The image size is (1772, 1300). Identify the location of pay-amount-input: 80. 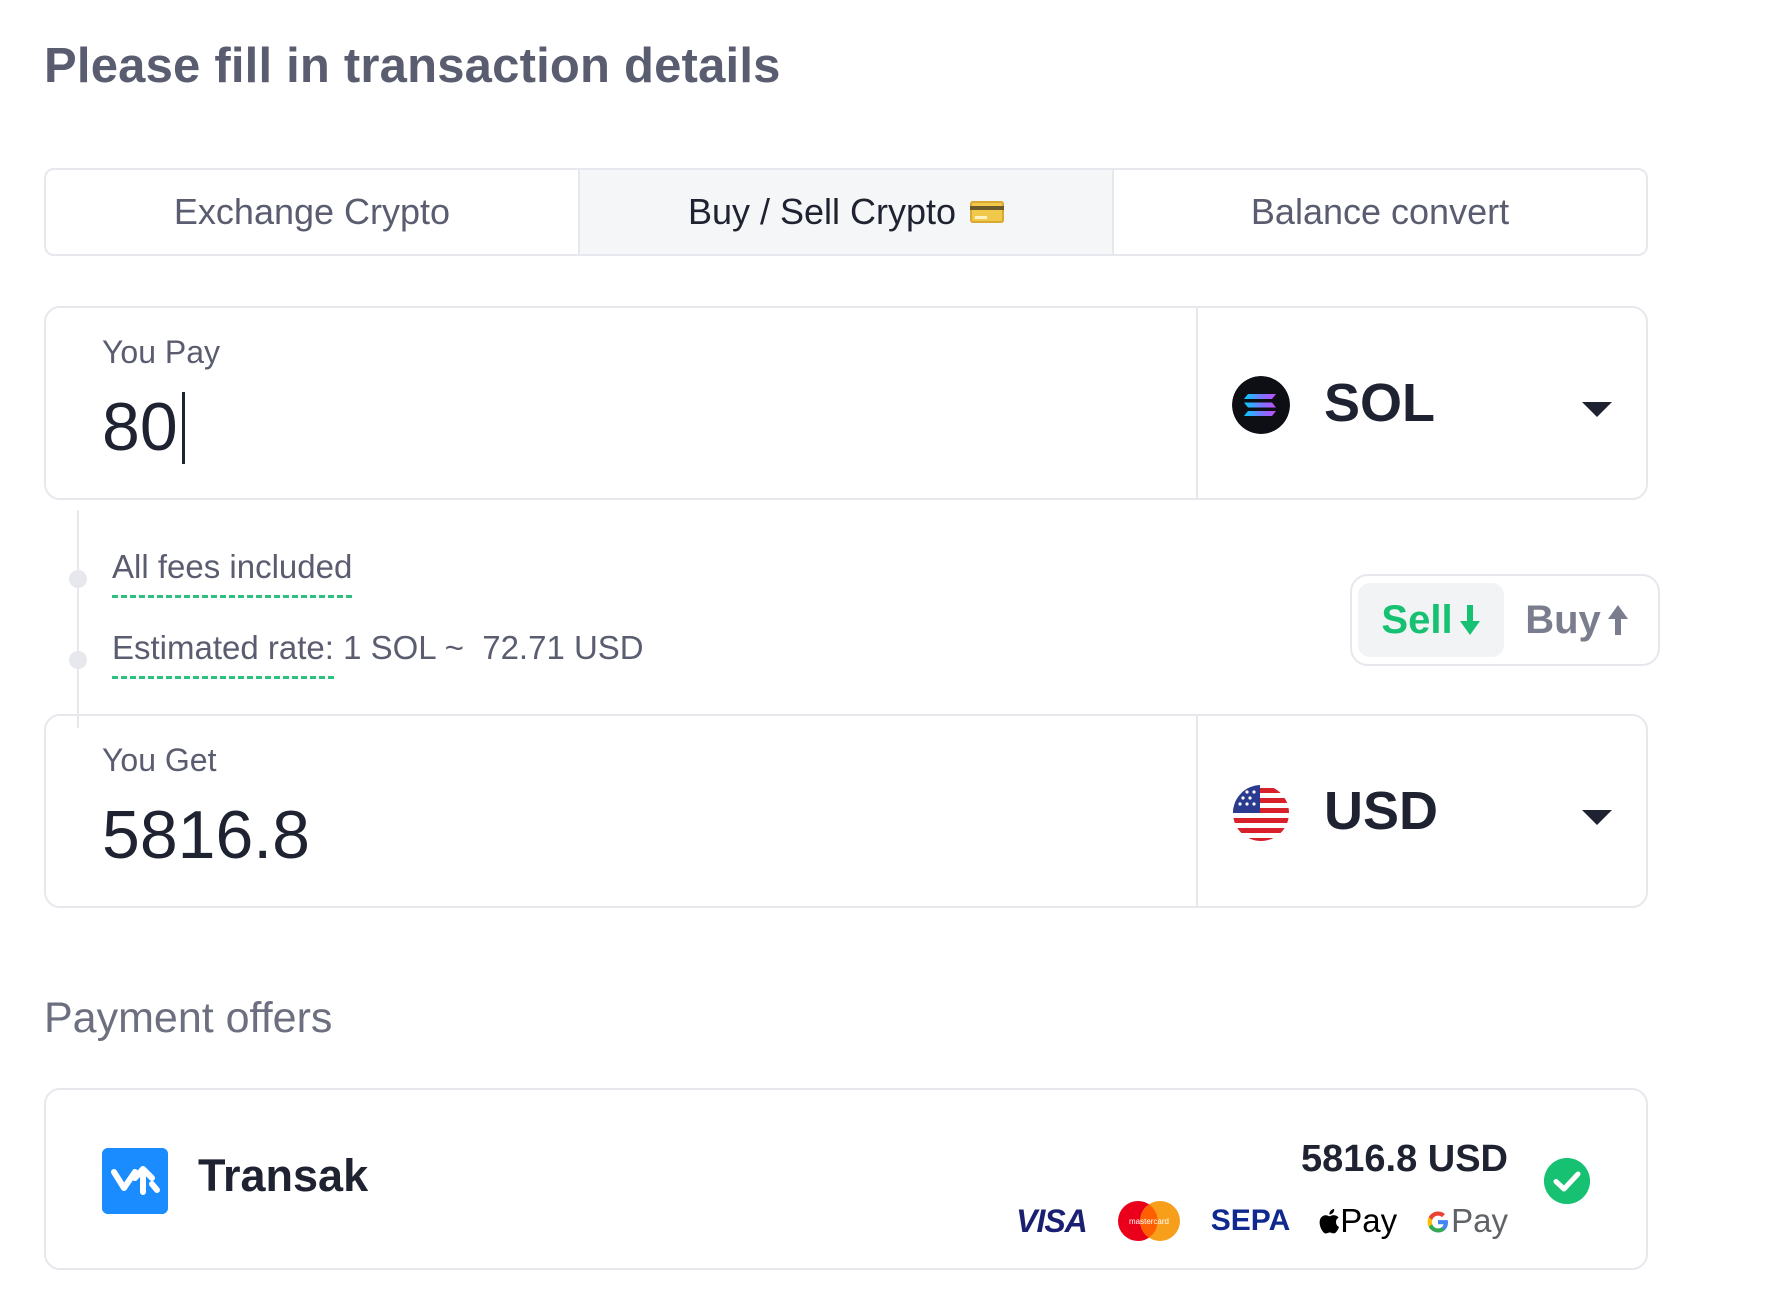
(552, 427).